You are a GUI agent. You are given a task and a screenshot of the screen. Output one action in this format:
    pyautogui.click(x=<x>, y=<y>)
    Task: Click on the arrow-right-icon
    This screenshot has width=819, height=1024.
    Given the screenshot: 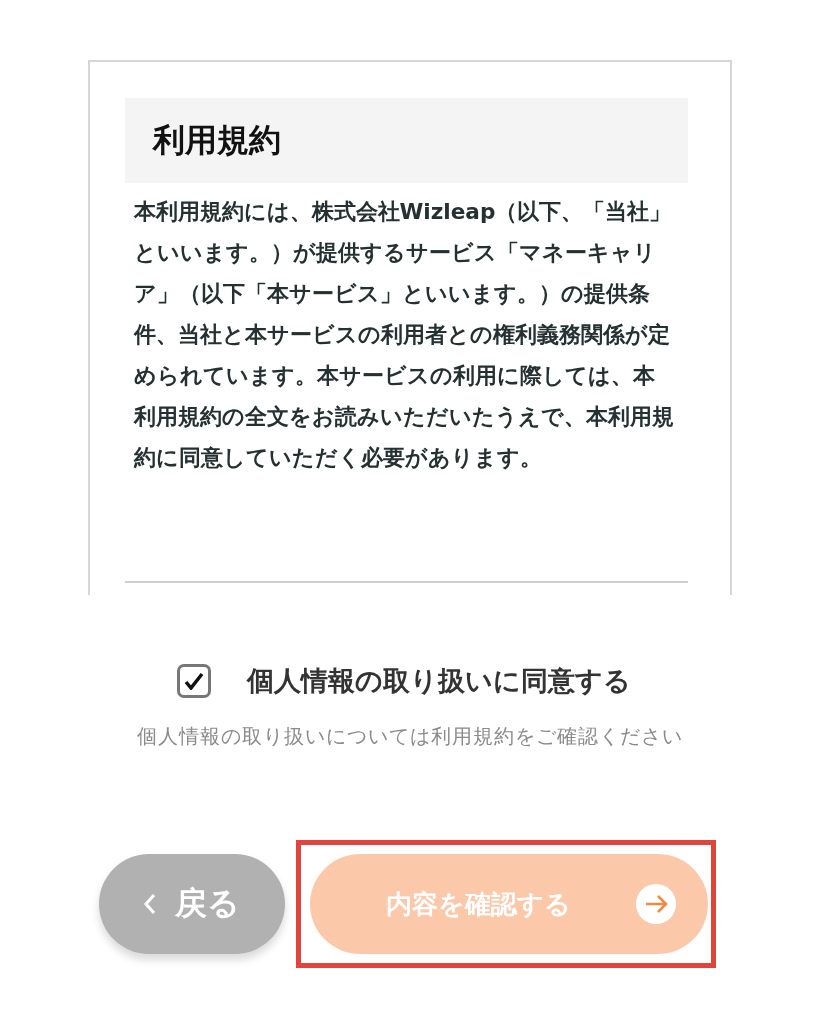 What is the action you would take?
    pyautogui.click(x=655, y=904)
    